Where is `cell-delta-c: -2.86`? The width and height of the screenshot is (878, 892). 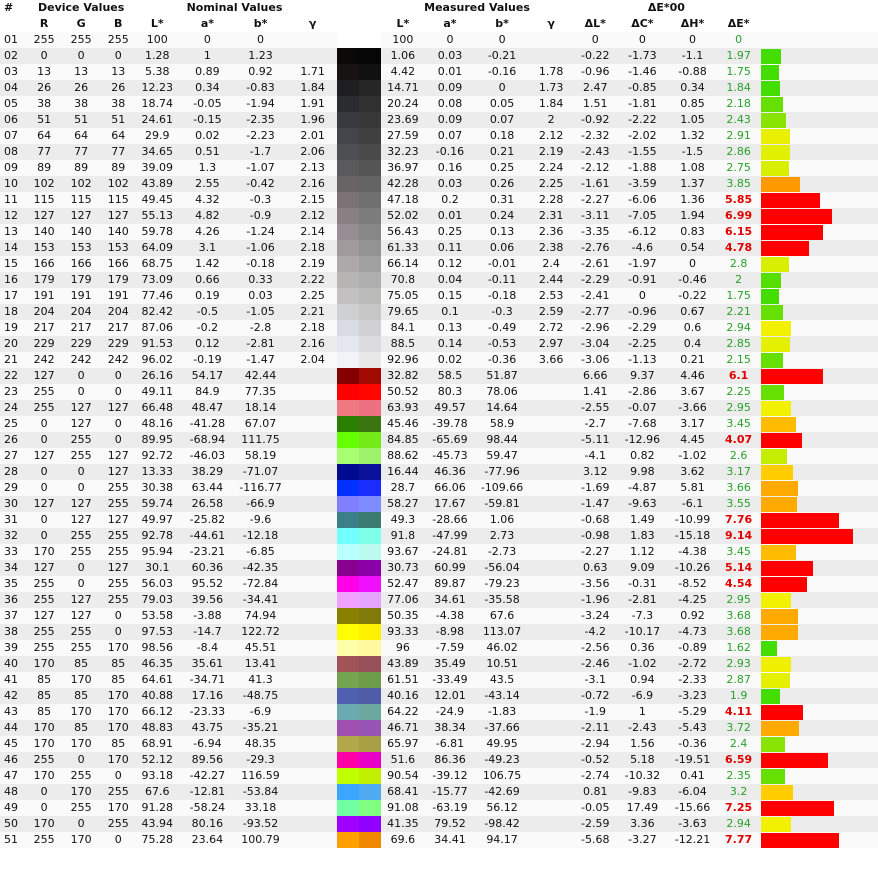 cell-delta-c: -2.86 is located at coordinates (642, 392).